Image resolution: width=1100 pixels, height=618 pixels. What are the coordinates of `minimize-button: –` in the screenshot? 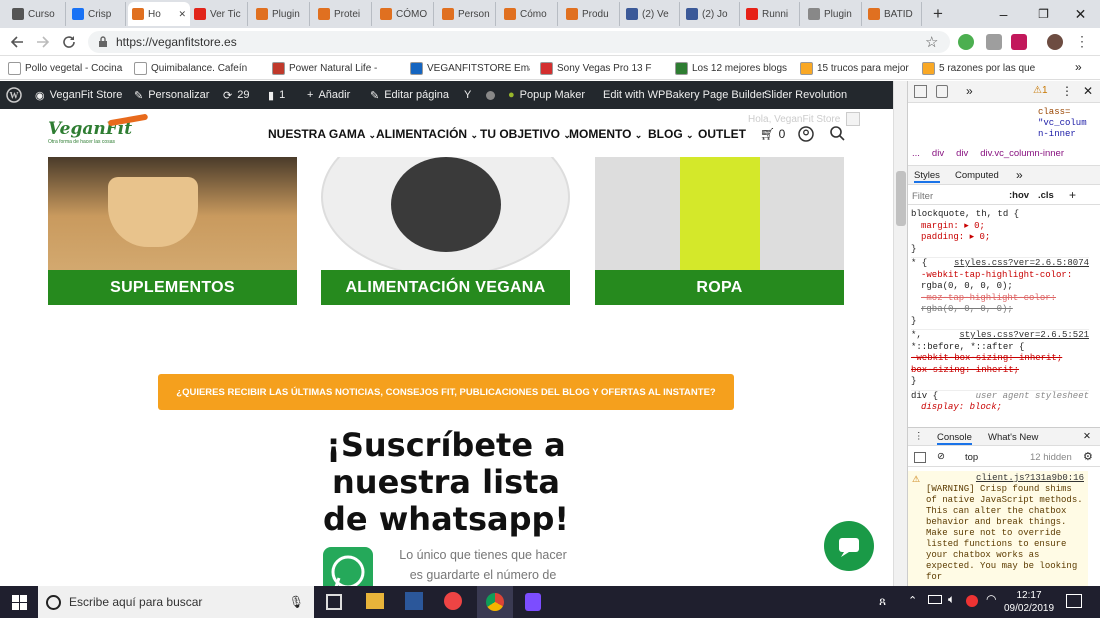 It's located at (1003, 14).